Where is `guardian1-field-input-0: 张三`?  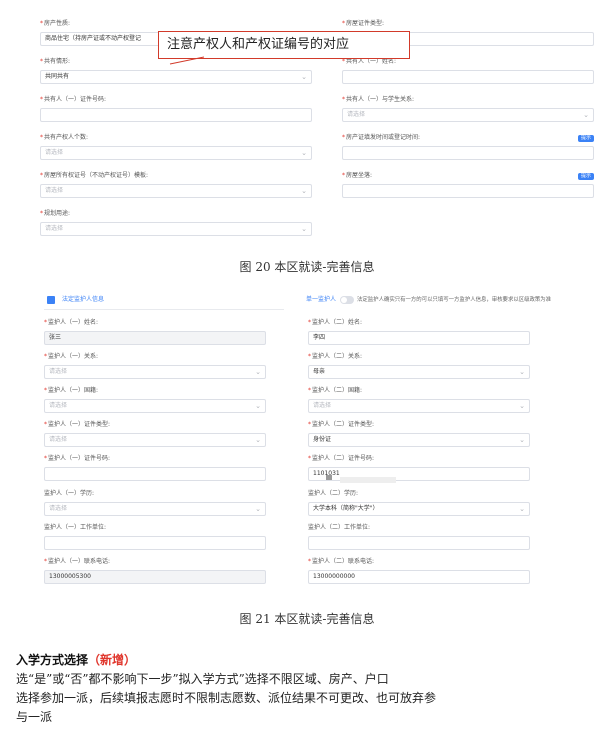
guardian1-field-input-0: 张三 is located at coordinates (155, 338).